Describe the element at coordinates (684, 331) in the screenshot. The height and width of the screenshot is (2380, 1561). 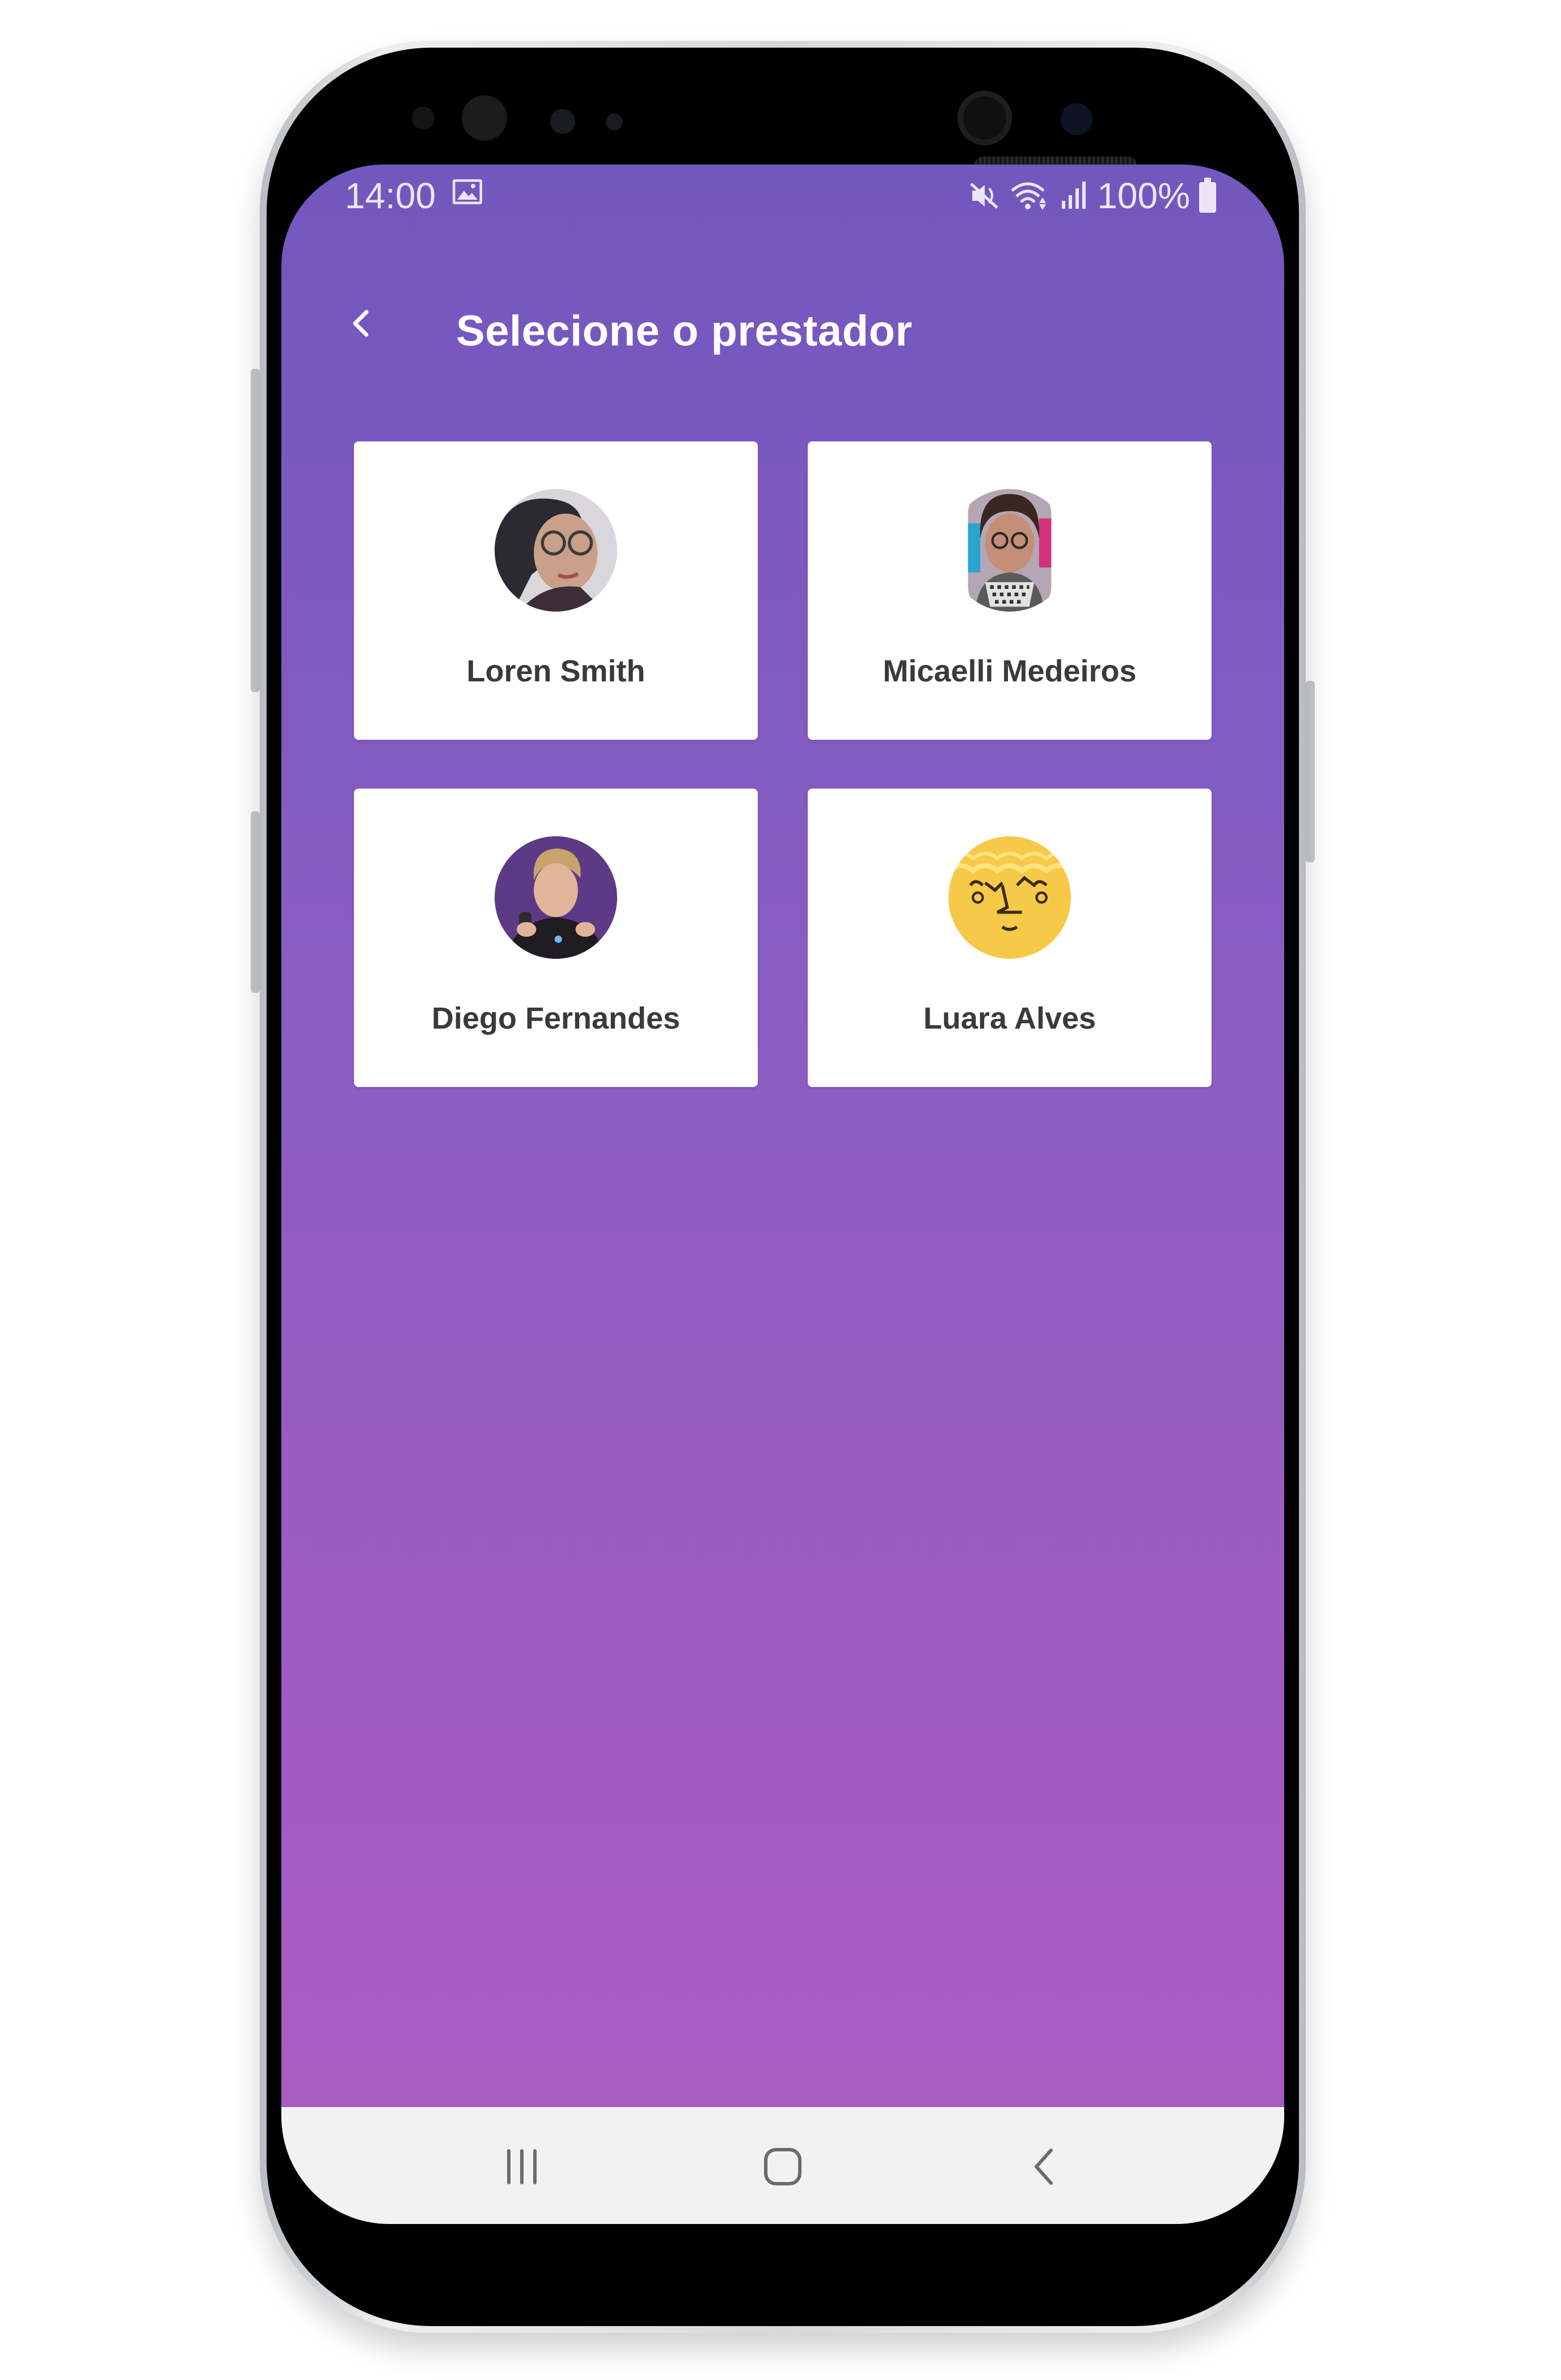
I see `page-title: Selecione o prestador` at that location.